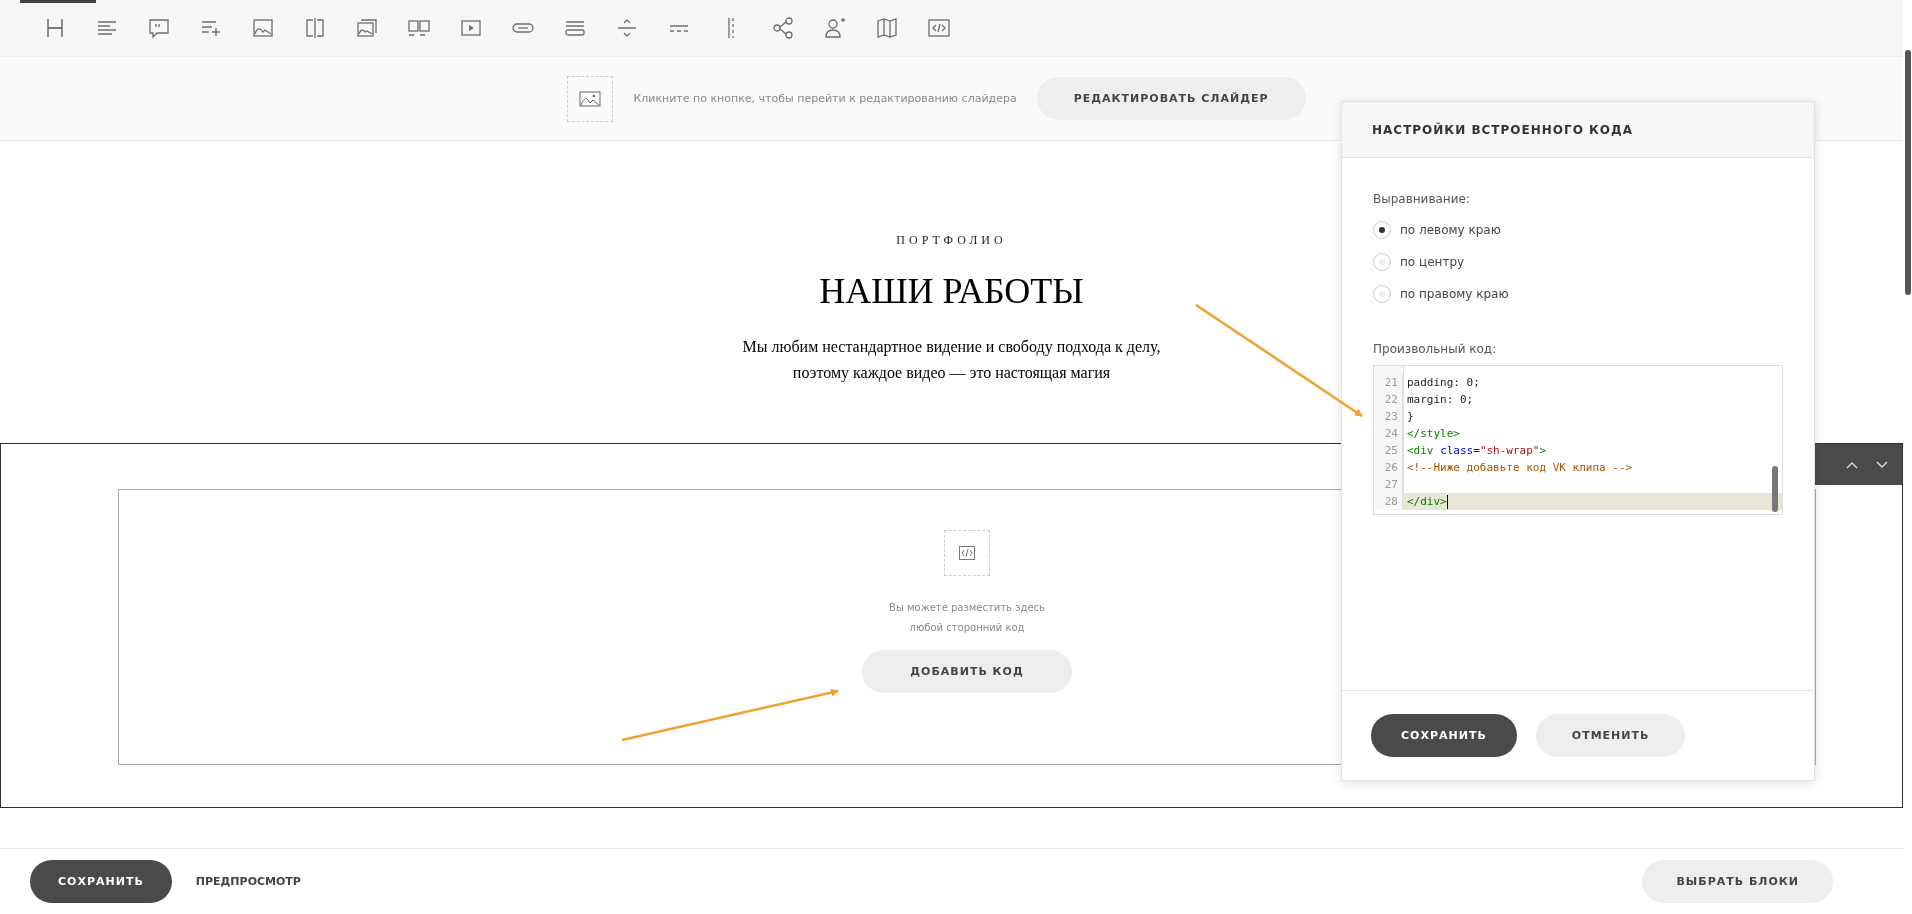 The height and width of the screenshot is (914, 1912). What do you see at coordinates (1422, 199) in the screenshot?
I see `alignment-label: Выравнивание:` at bounding box center [1422, 199].